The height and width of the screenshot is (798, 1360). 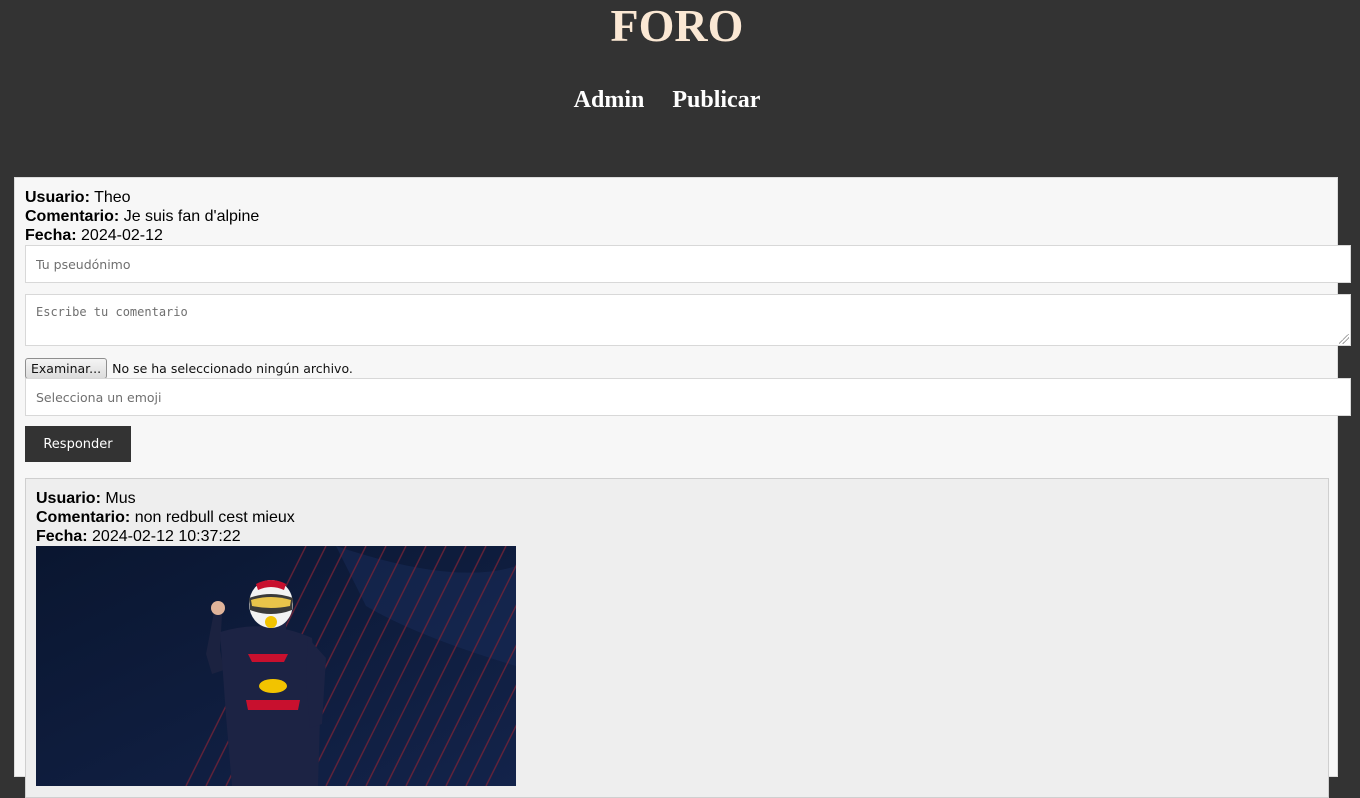 I want to click on main-nav: Admin Publicar, so click(x=667, y=100).